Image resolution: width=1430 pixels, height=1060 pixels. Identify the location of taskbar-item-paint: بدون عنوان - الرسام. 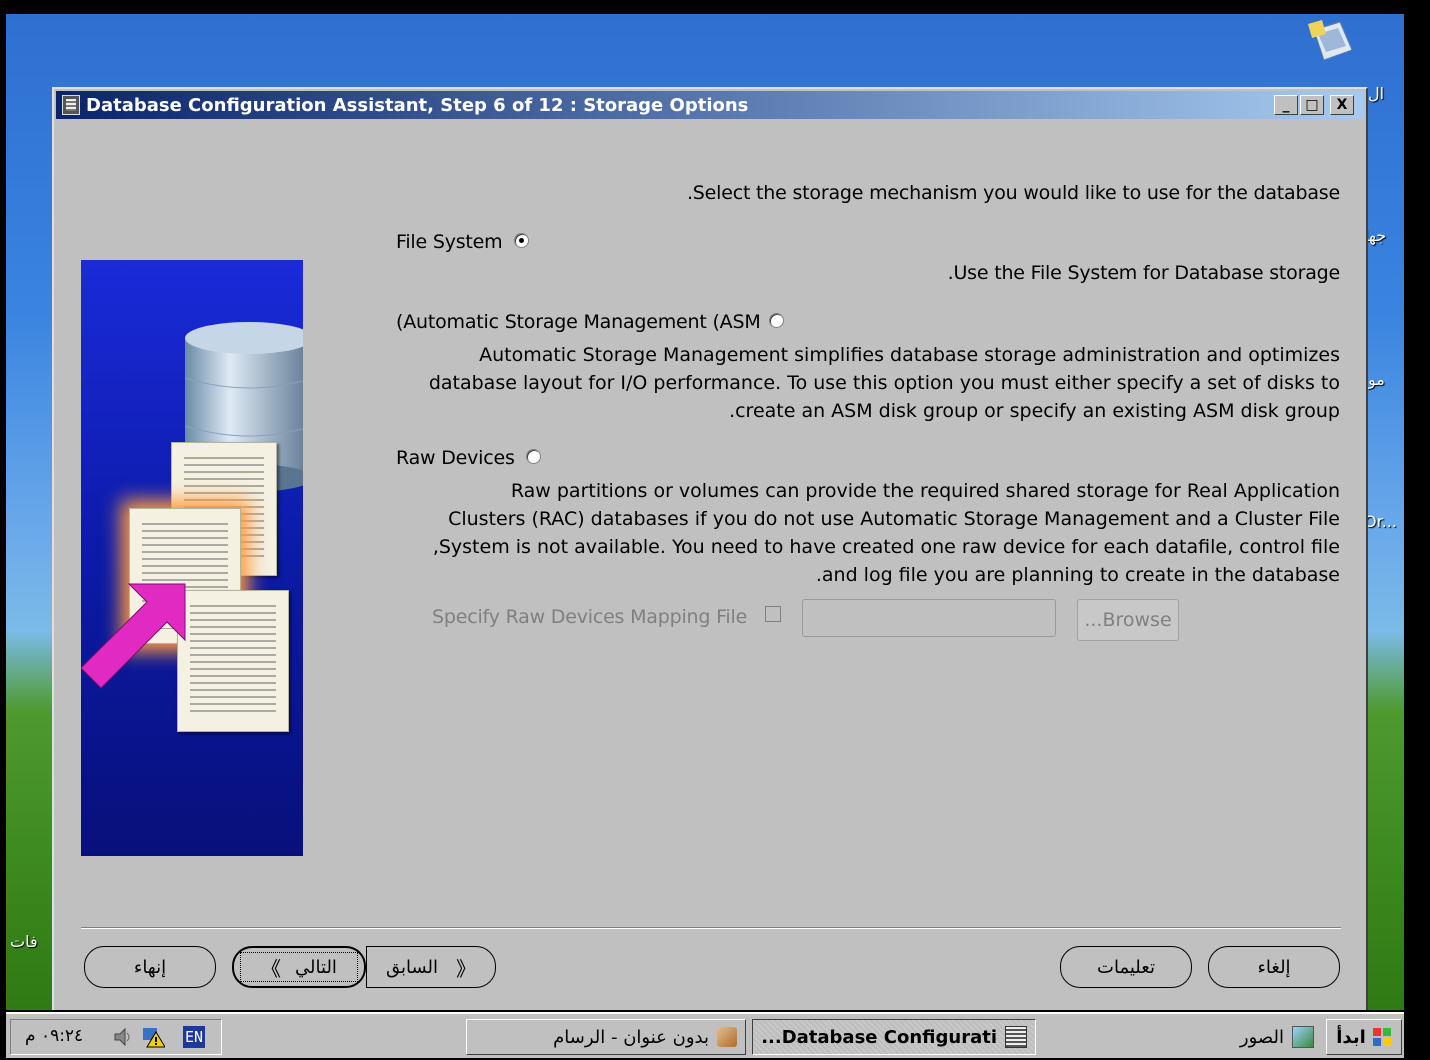
(606, 1037).